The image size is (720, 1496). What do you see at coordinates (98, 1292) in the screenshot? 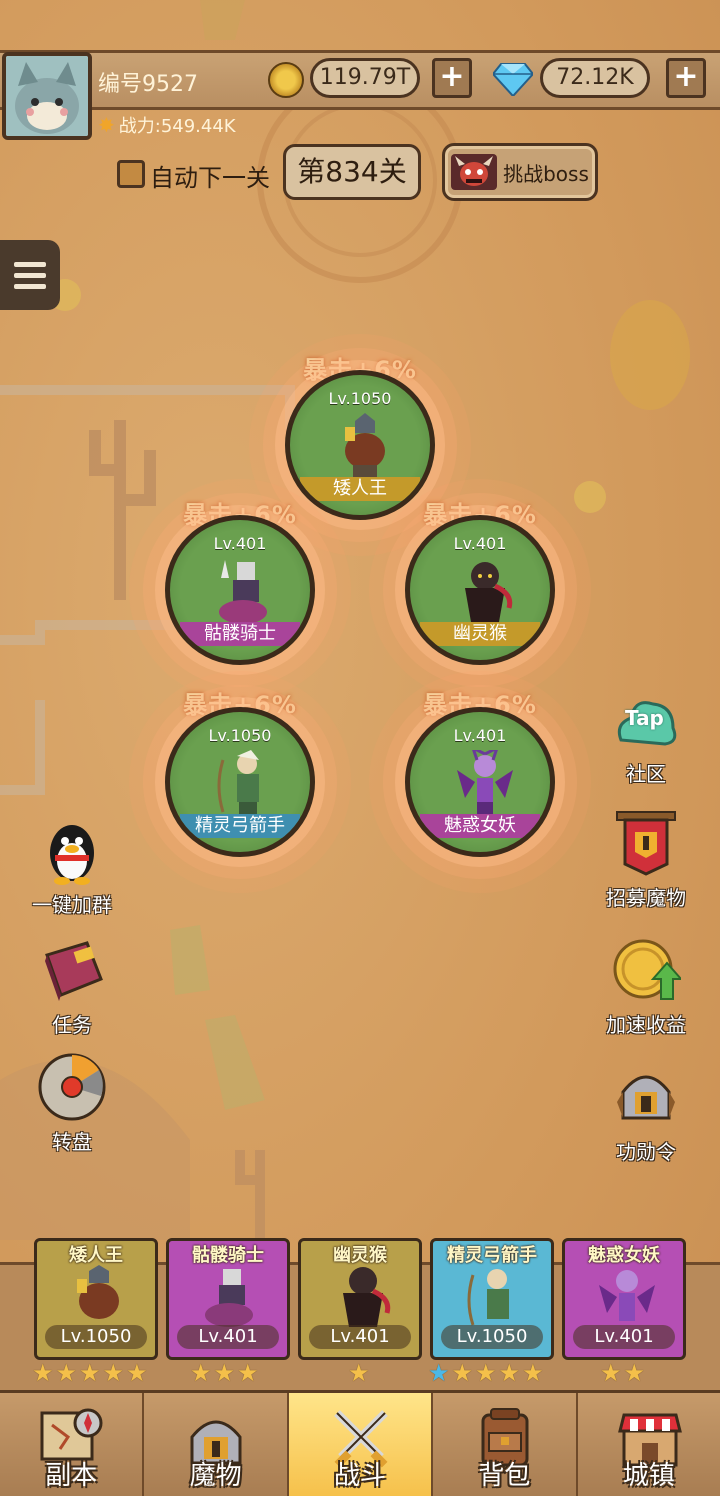
I see `dwarf-king-portrait-icon` at bounding box center [98, 1292].